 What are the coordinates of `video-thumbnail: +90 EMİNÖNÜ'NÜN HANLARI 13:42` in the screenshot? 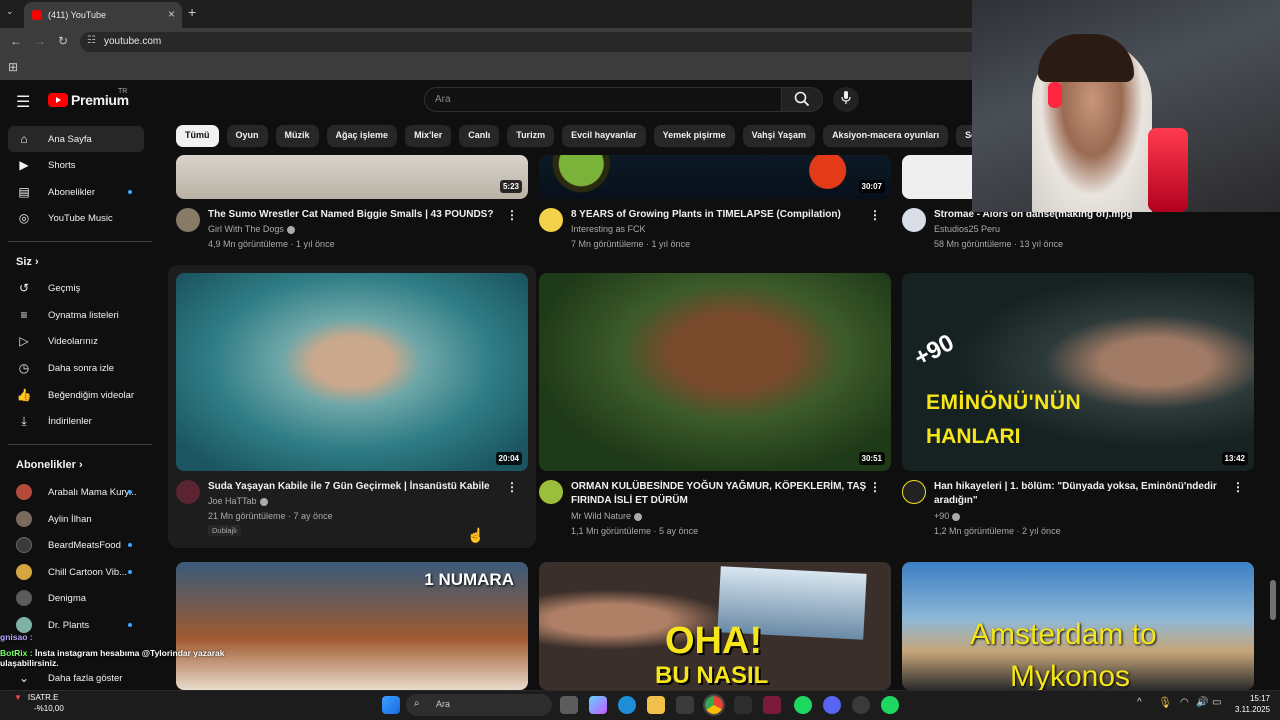 It's located at (1078, 372).